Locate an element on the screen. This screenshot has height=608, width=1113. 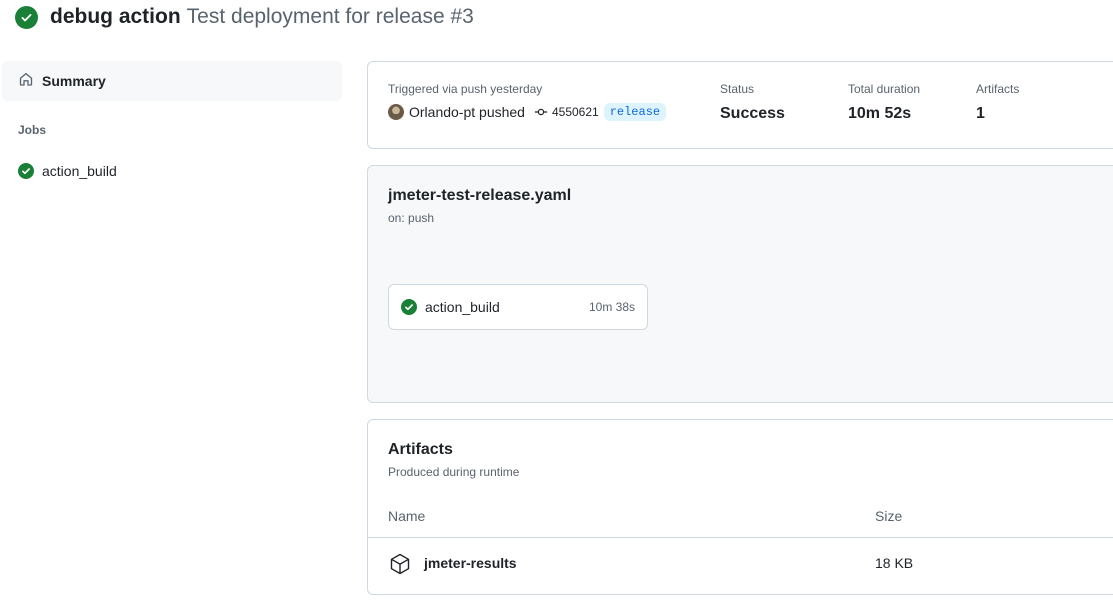
job-node-action-build: action_build 10m 38s is located at coordinates (518, 307).